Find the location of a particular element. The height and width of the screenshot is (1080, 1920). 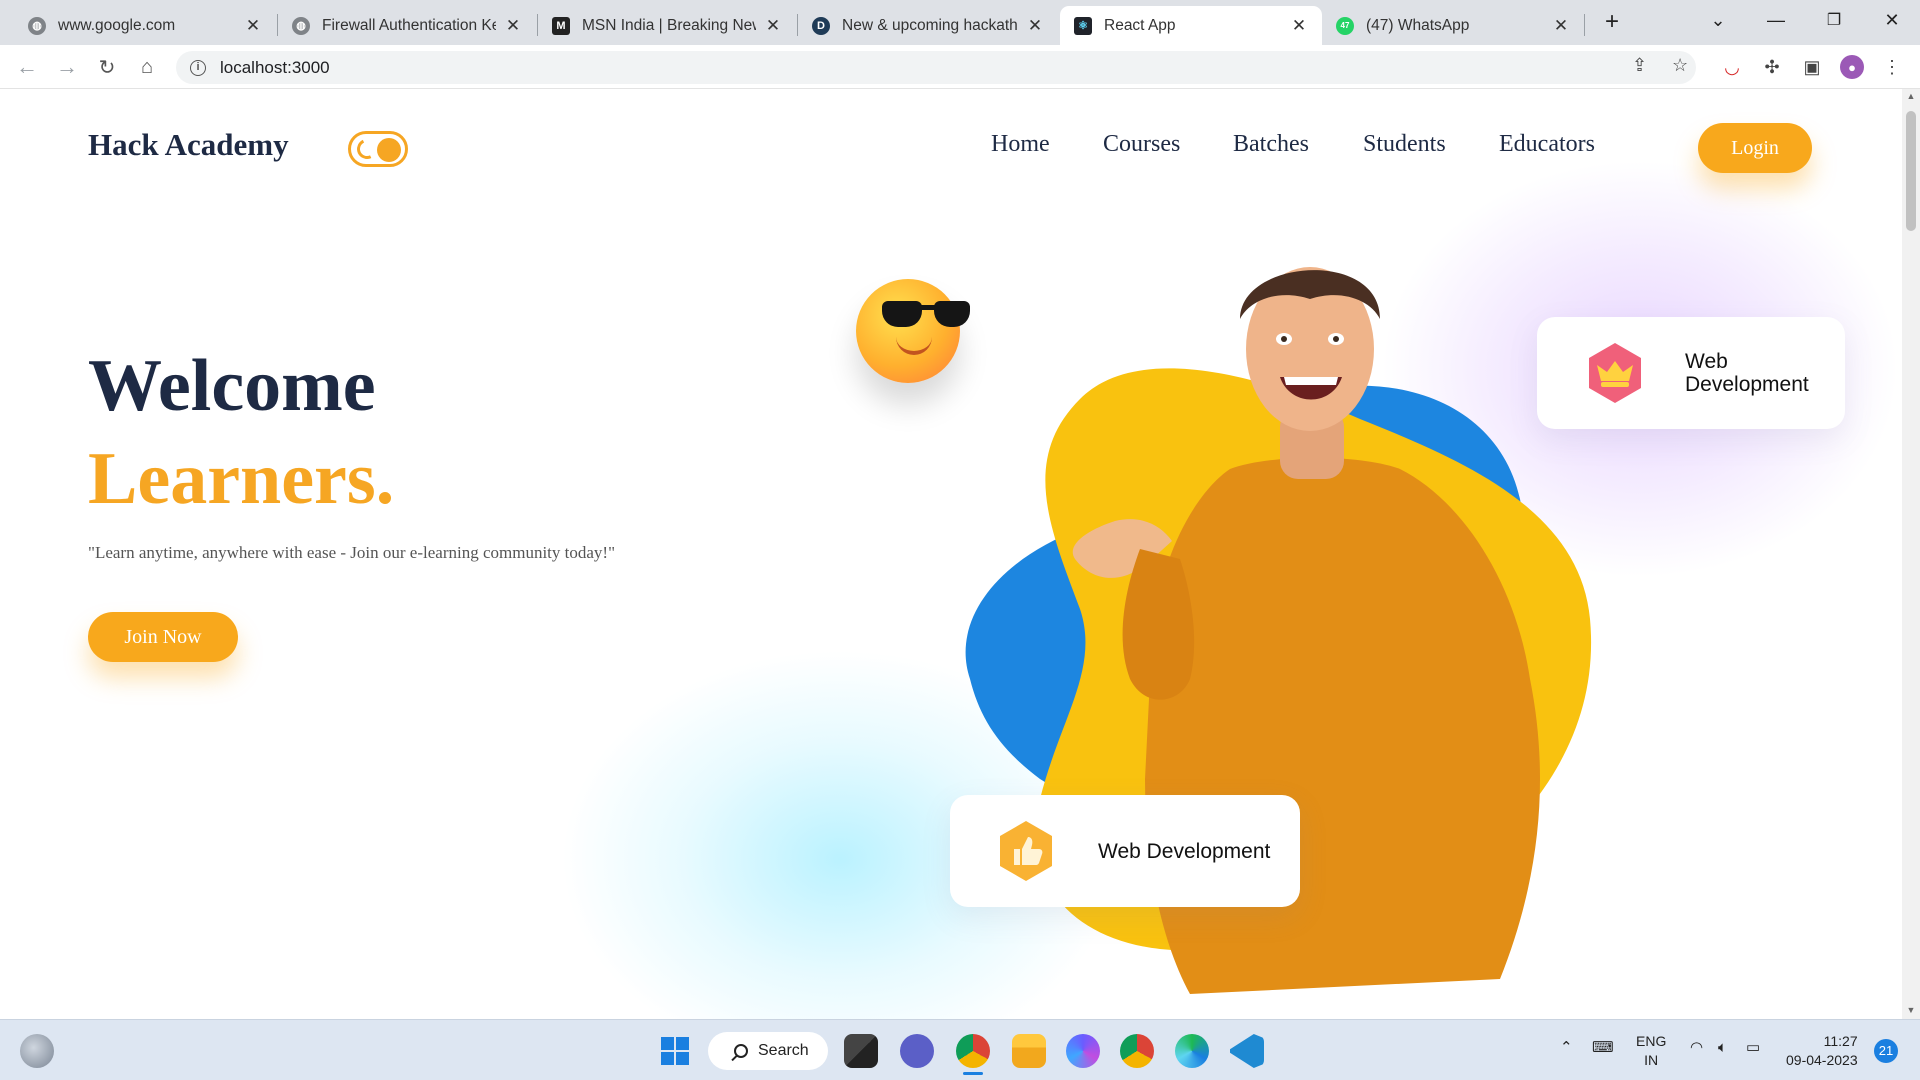

bookmark-star-icon: ☆ is located at coordinates (1680, 65).